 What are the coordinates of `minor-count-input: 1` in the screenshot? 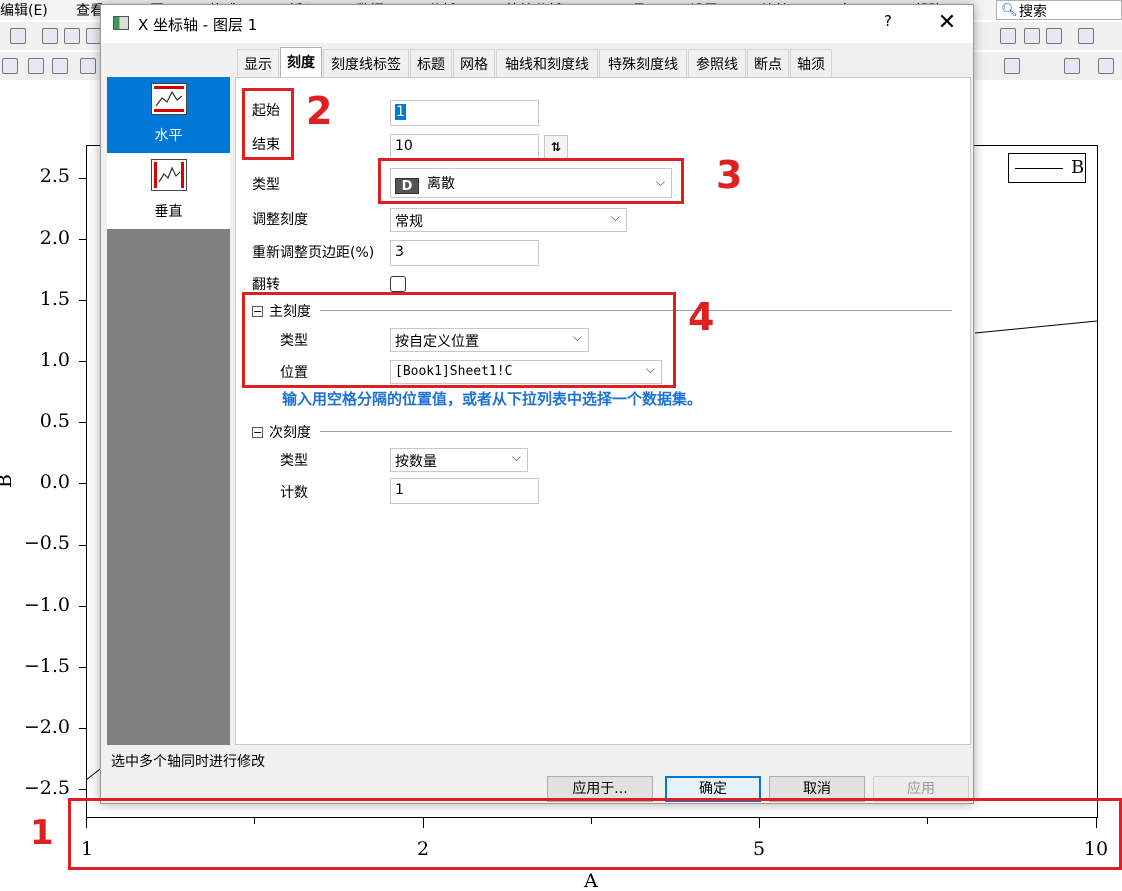 It's located at (464, 491).